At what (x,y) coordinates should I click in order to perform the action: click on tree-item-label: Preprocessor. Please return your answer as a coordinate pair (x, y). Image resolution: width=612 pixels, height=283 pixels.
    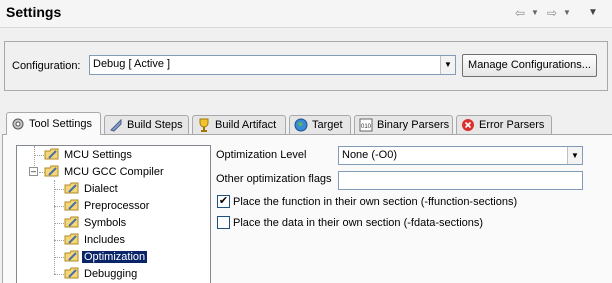
    Looking at the image, I should click on (117, 206).